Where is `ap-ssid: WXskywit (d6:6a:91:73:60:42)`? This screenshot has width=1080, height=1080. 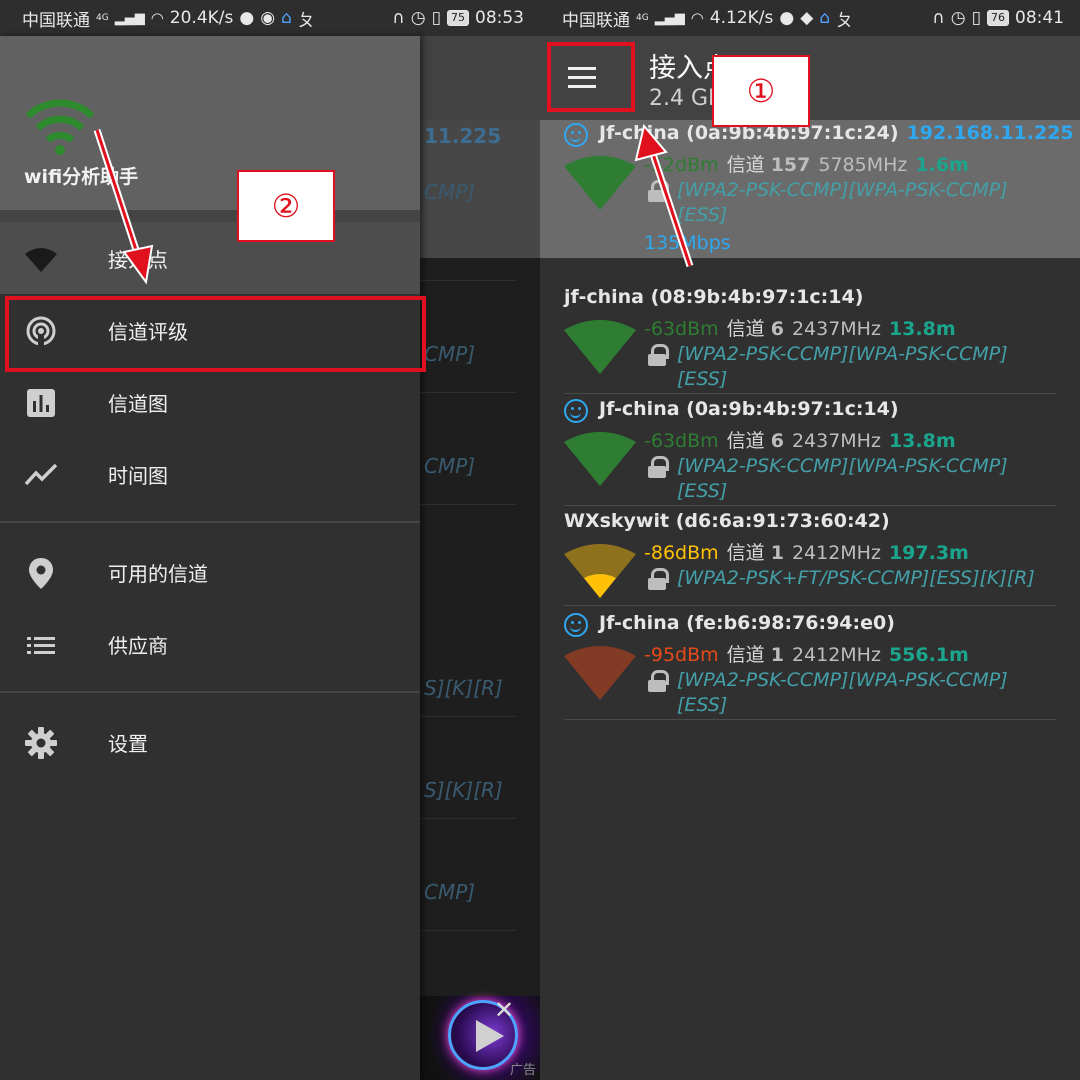
ap-ssid: WXskywit (d6:6a:91:73:60:42) is located at coordinates (727, 521).